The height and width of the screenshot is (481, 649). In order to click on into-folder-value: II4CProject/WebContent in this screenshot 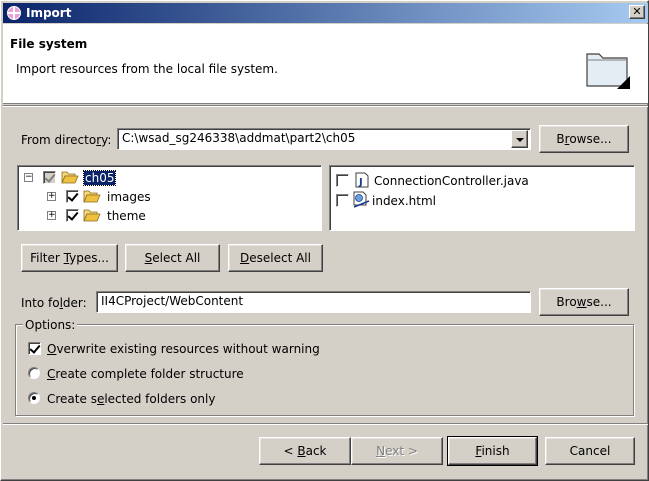, I will do `click(172, 301)`.